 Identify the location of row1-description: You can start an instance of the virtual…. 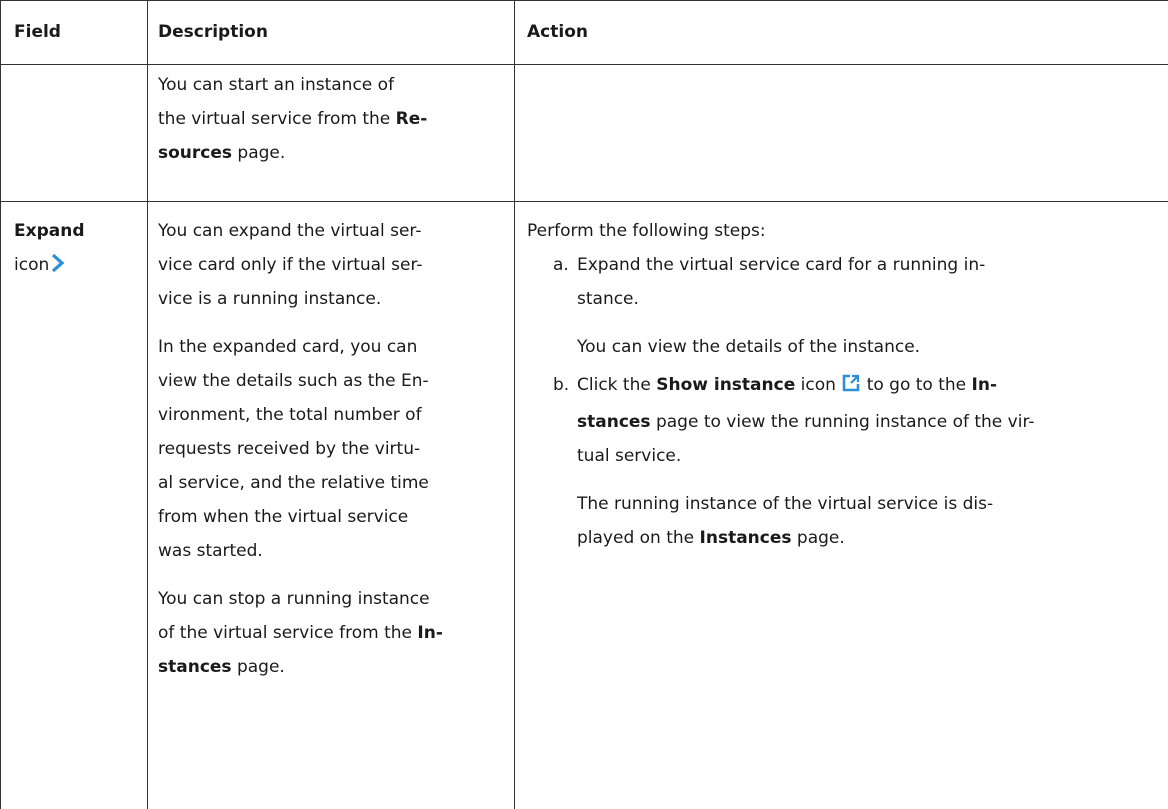
(333, 119).